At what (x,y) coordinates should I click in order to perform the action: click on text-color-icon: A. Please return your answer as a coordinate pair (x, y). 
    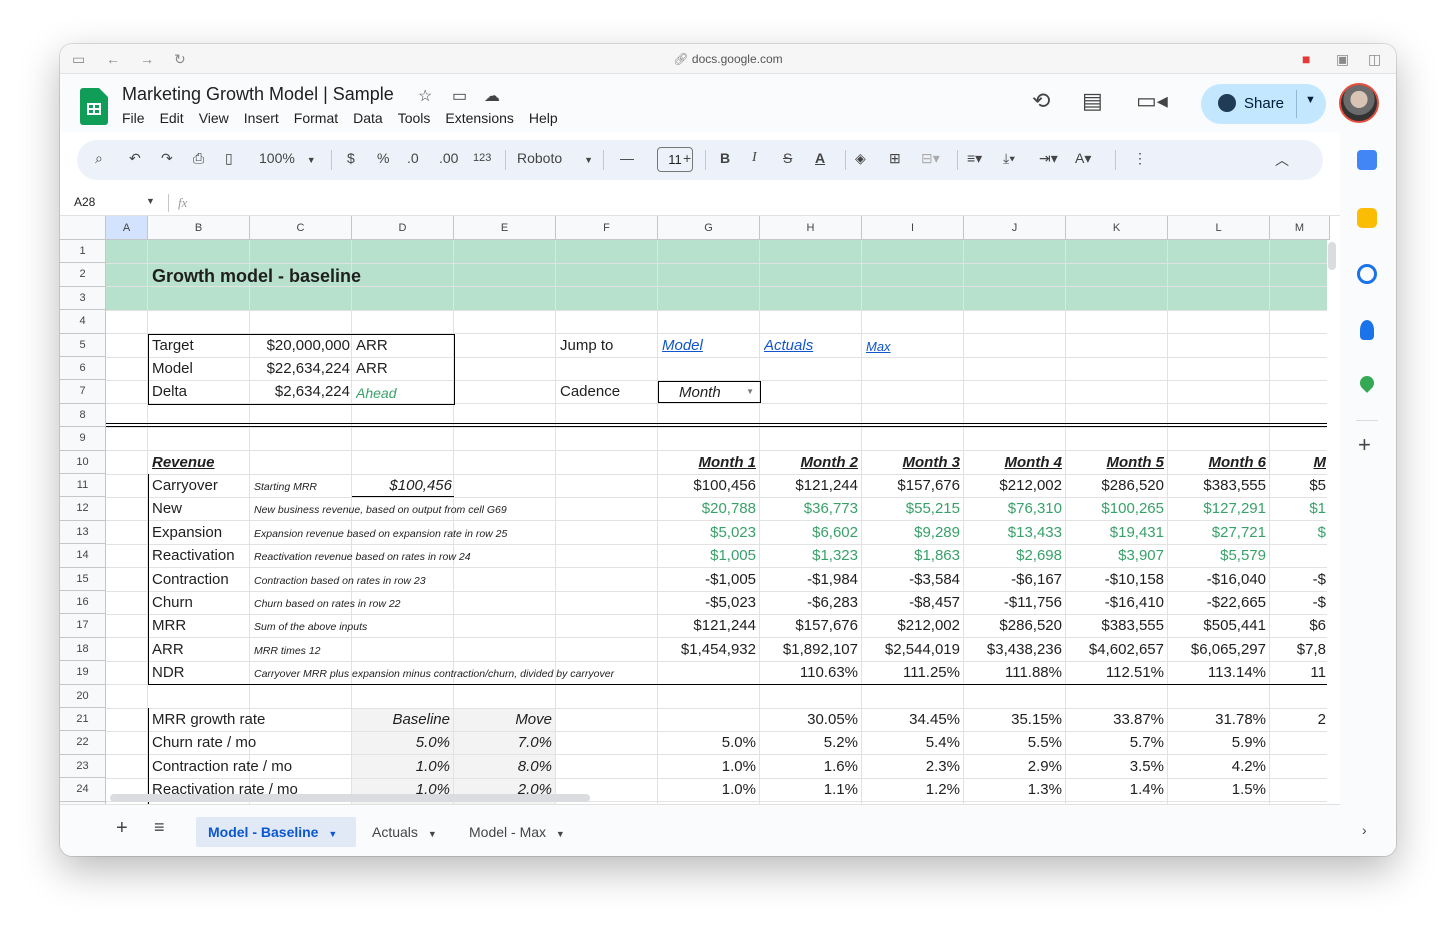
    Looking at the image, I should click on (820, 158).